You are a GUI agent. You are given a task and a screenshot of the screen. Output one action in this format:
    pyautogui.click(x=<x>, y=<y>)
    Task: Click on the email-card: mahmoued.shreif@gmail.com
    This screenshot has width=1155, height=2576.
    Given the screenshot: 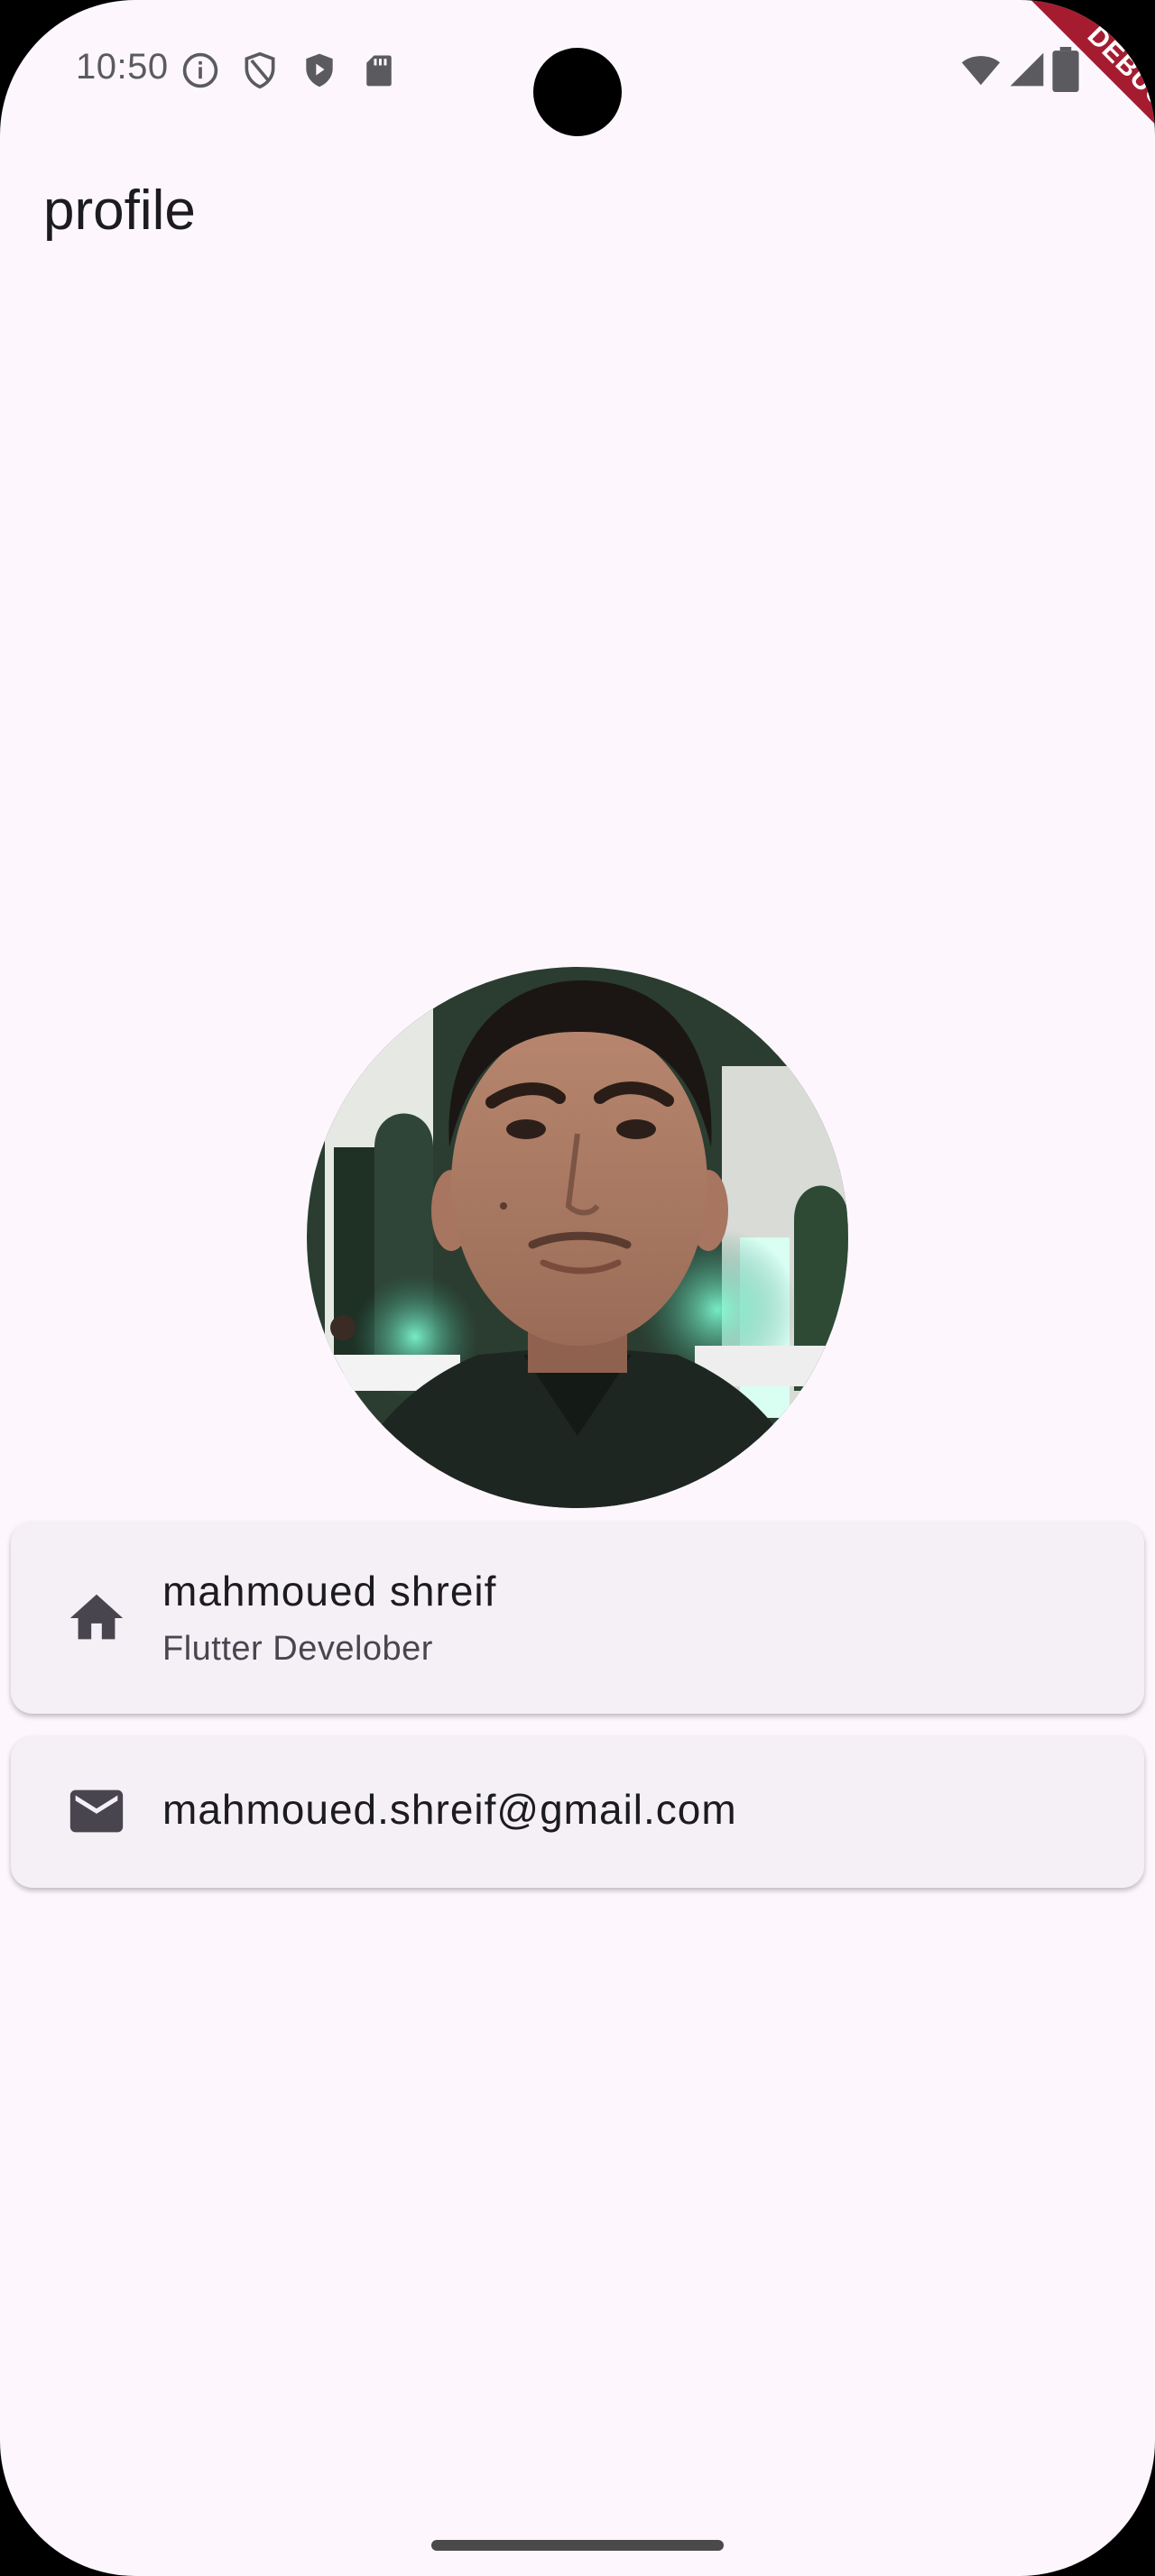 What is the action you would take?
    pyautogui.click(x=577, y=1812)
    